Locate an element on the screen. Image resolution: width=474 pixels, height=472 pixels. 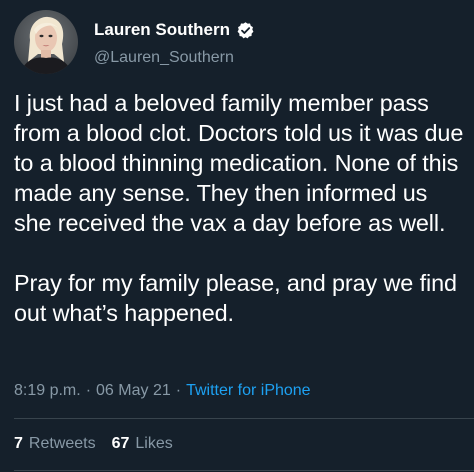
tweet-date: 06 May 21 is located at coordinates (133, 391).